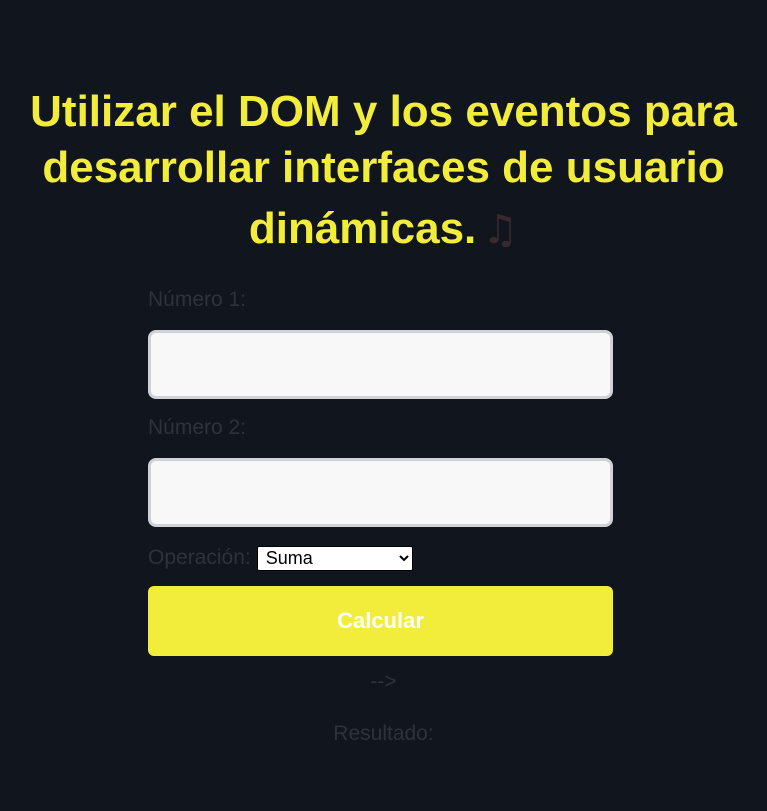 The height and width of the screenshot is (811, 767). Describe the element at coordinates (380, 621) in the screenshot. I see `calculate-button: Calcular` at that location.